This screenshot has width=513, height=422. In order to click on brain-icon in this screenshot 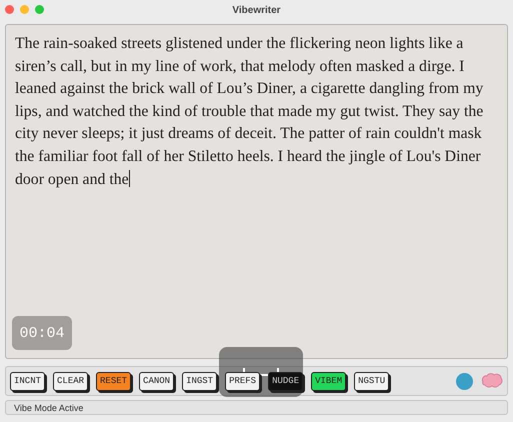, I will do `click(492, 381)`.